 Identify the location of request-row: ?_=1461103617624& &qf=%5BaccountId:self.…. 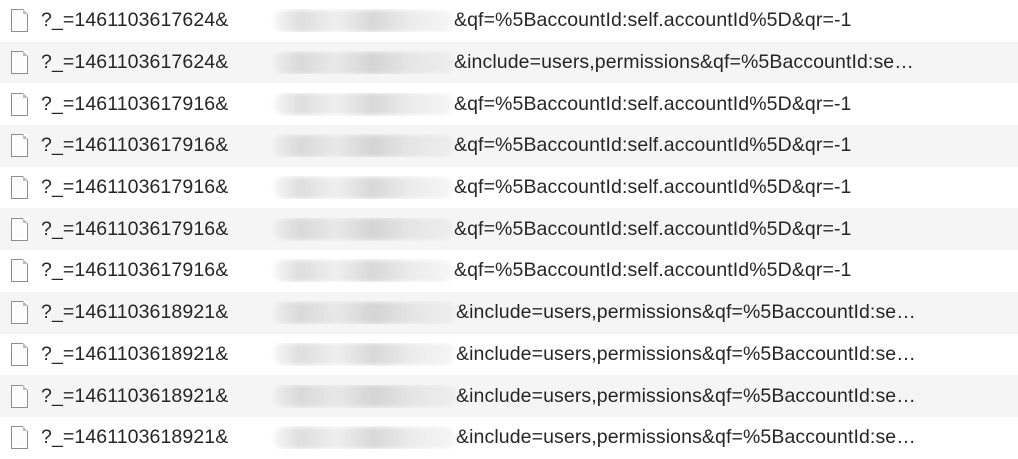
(509, 21).